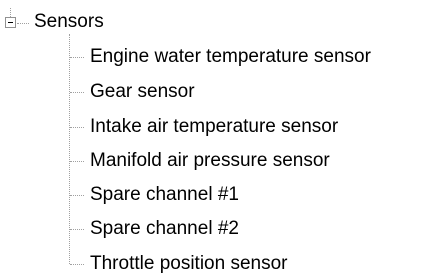 Image resolution: width=424 pixels, height=276 pixels. I want to click on tree-node-engine-water-temperature-sensor: Engine water temperature sensor, so click(230, 57).